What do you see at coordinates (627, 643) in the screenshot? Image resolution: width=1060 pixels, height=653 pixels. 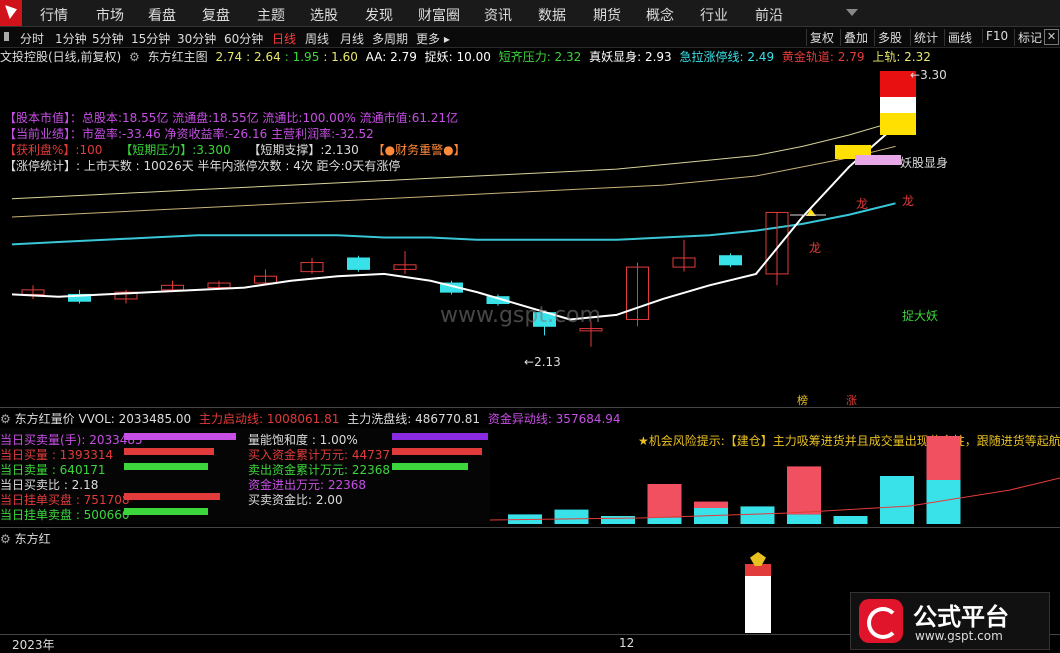 I see `axis-month: 12` at bounding box center [627, 643].